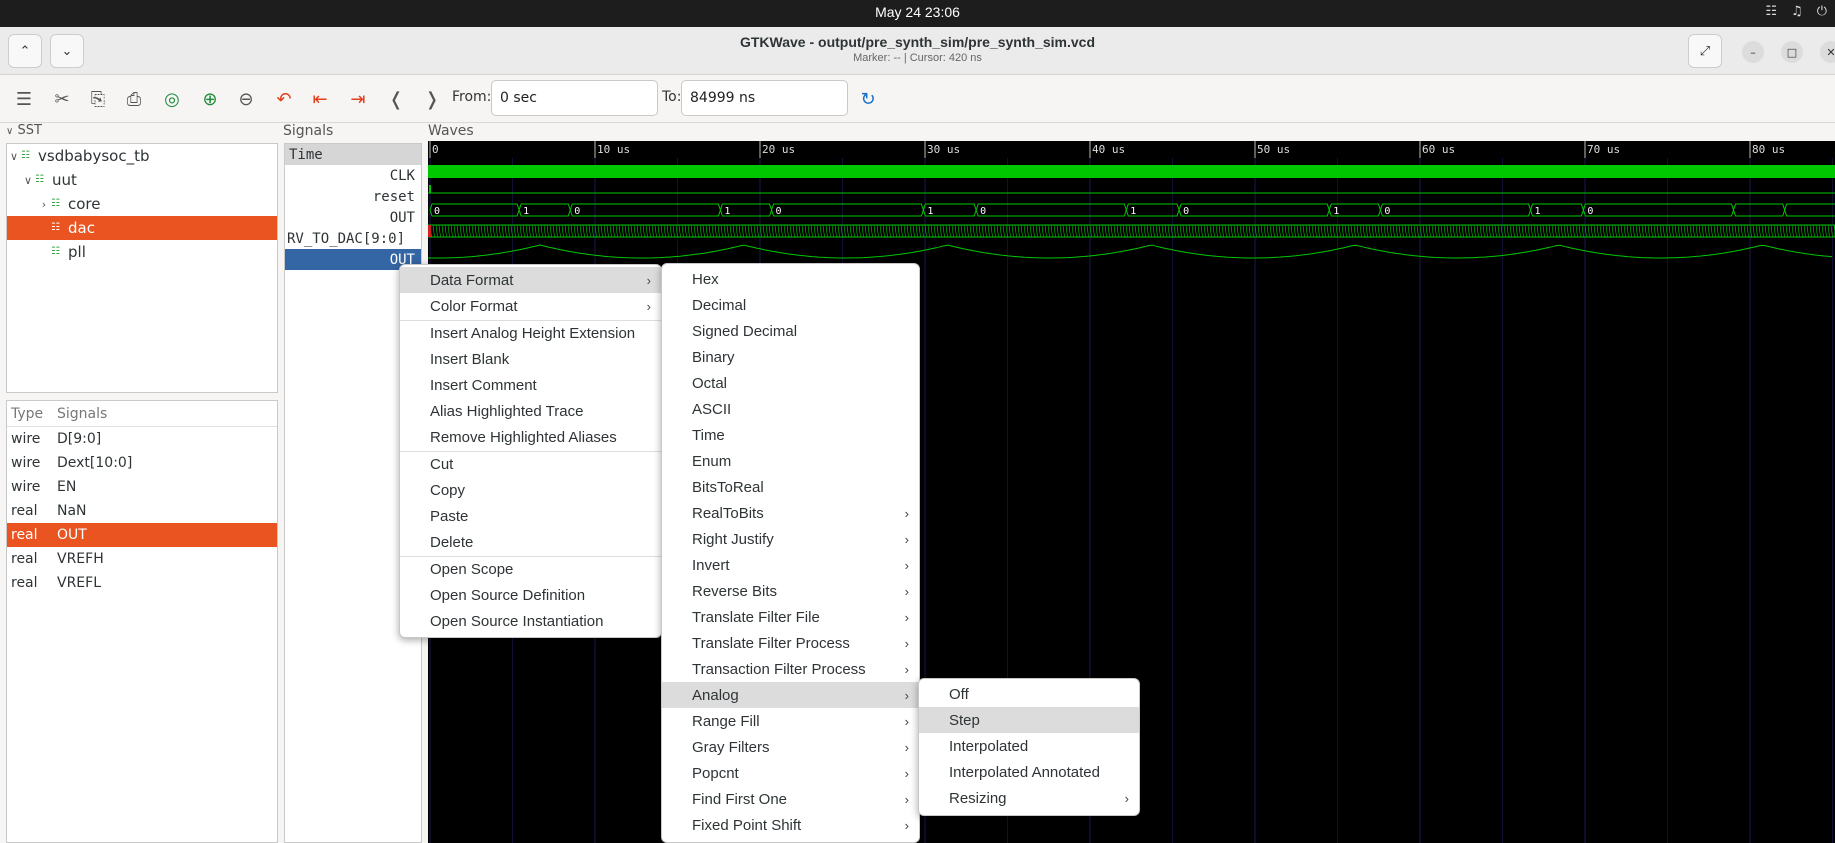  I want to click on menu-item-right-justify: Right Justify ›, so click(790, 539).